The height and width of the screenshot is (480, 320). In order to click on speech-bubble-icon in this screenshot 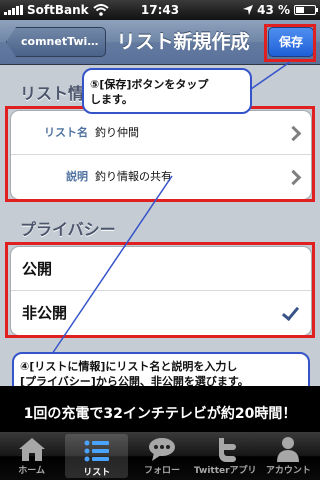, I will do `click(162, 449)`.